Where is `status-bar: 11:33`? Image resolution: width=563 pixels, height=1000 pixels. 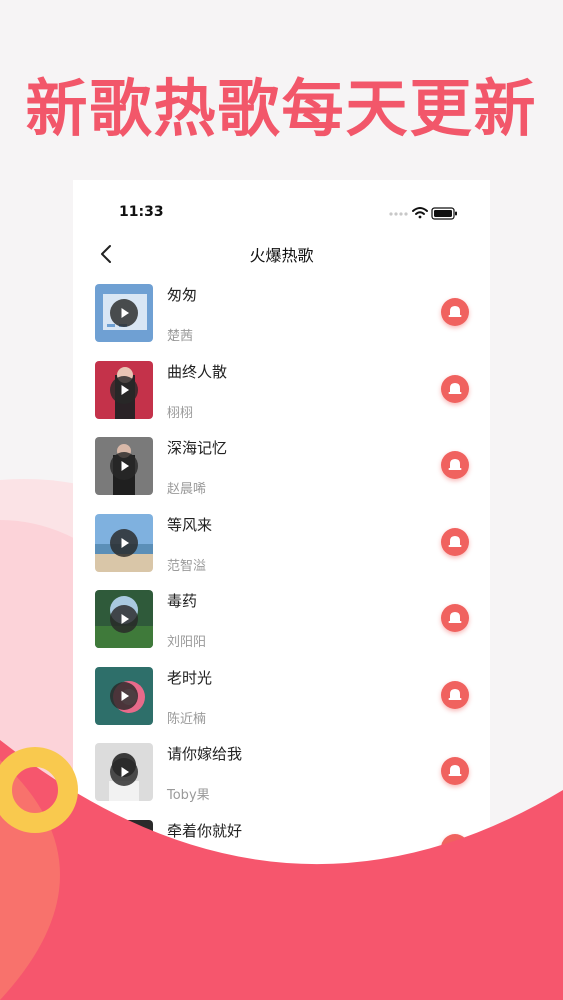 status-bar: 11:33 is located at coordinates (281, 212).